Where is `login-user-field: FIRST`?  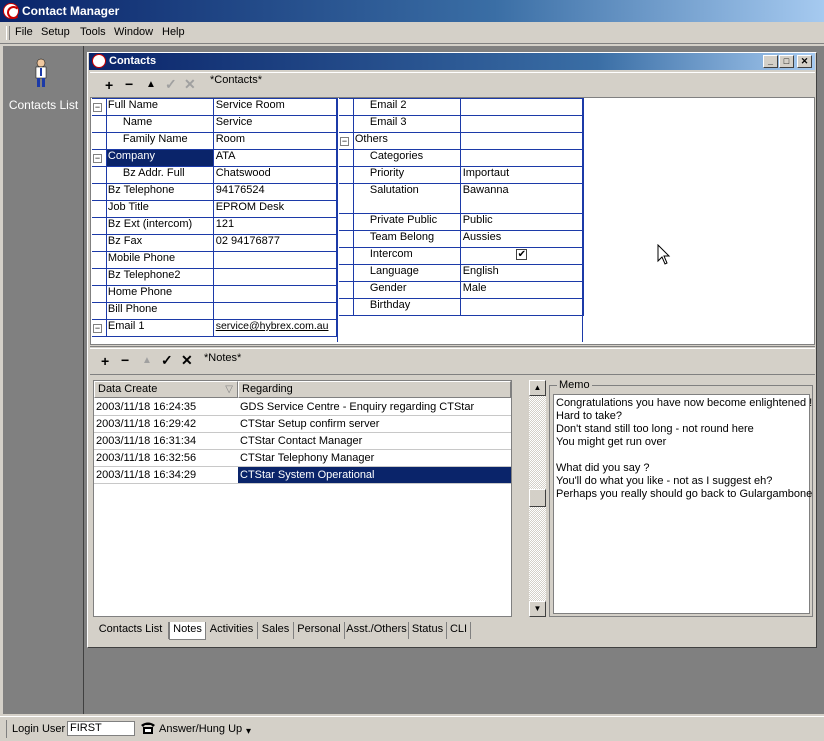
login-user-field: FIRST is located at coordinates (101, 728).